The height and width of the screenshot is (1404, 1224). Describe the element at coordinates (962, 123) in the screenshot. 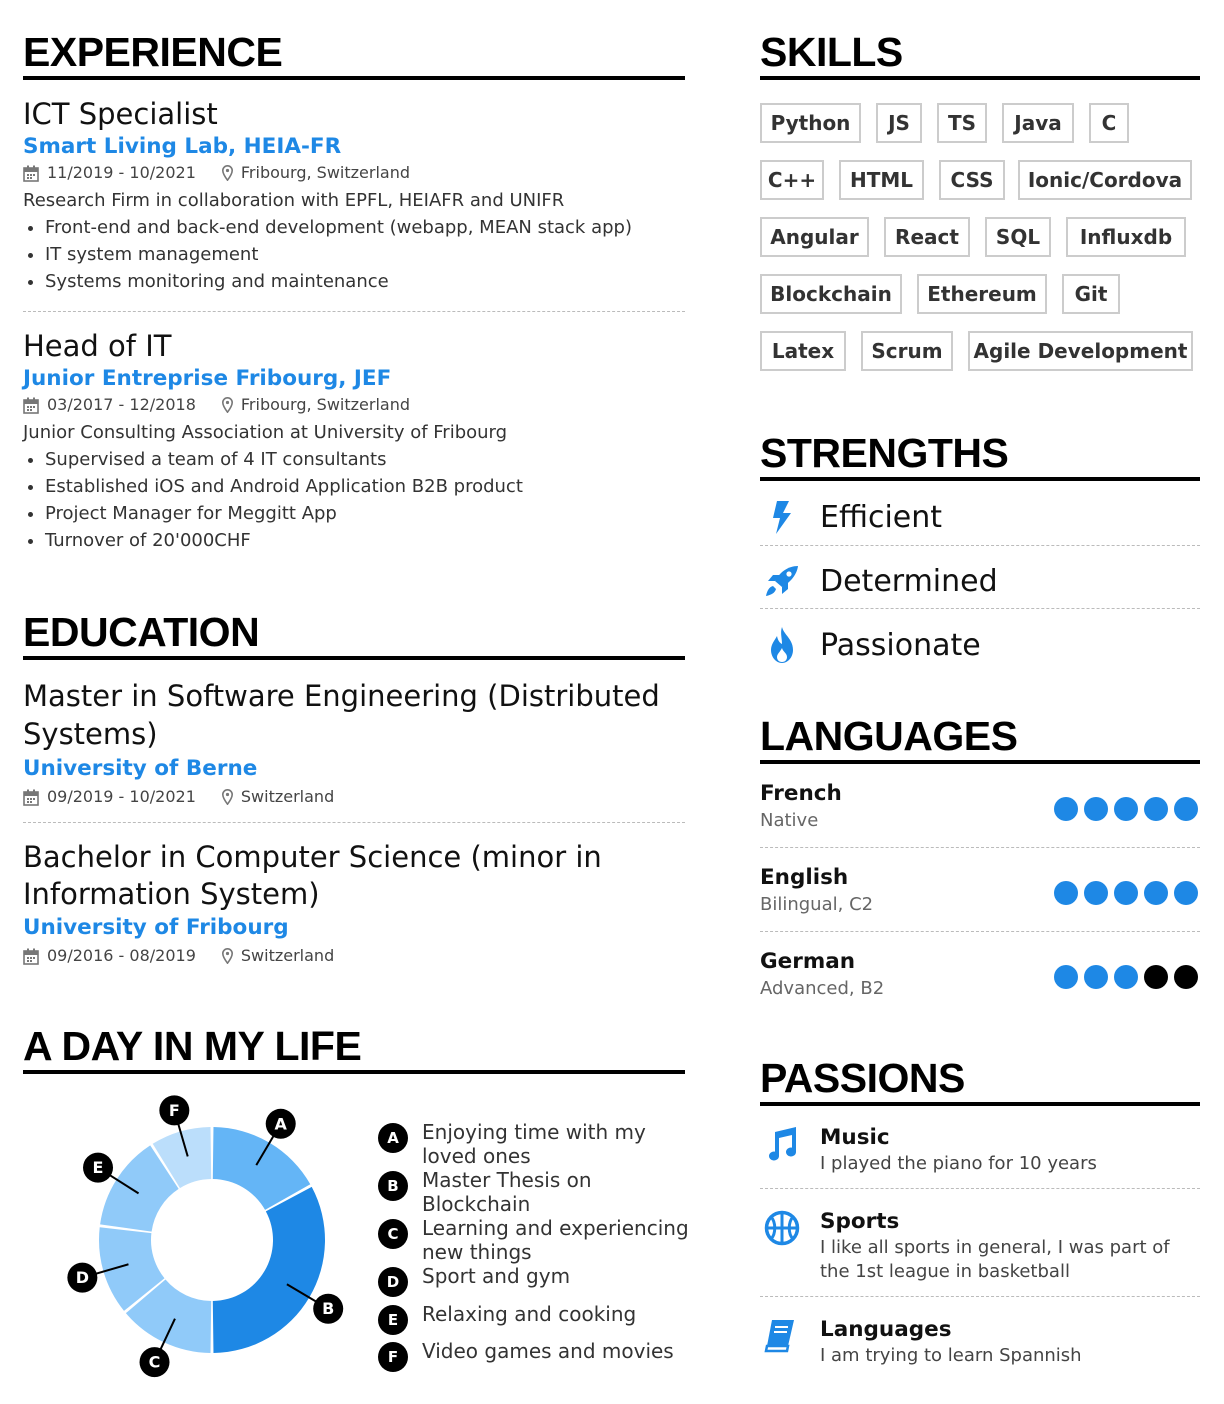

I see `skill-tag: TS` at that location.